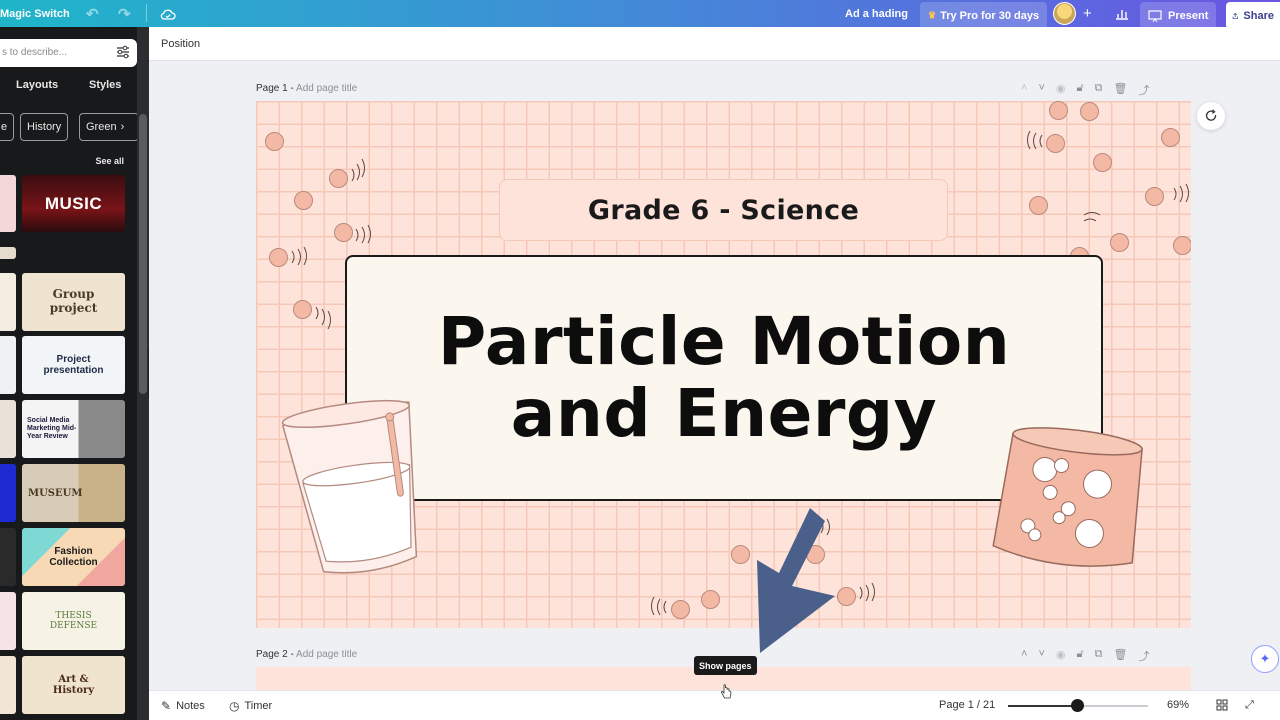 This screenshot has height=720, width=1280. Describe the element at coordinates (180, 44) in the screenshot. I see `position-button: Position` at that location.